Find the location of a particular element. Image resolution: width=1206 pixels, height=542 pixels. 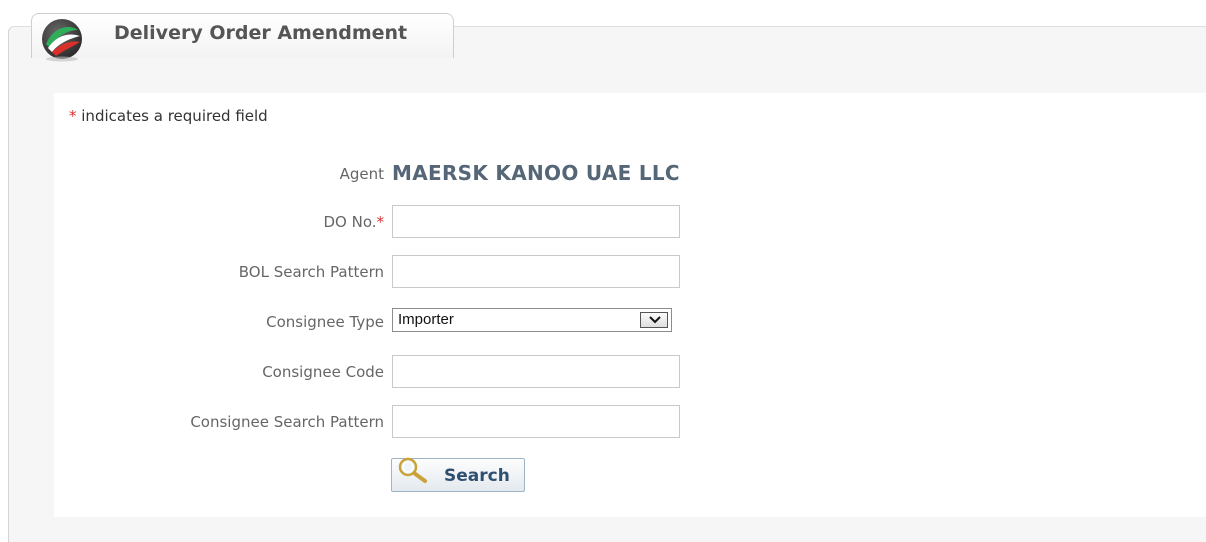

required-field-note: * indicates a required field is located at coordinates (168, 116).